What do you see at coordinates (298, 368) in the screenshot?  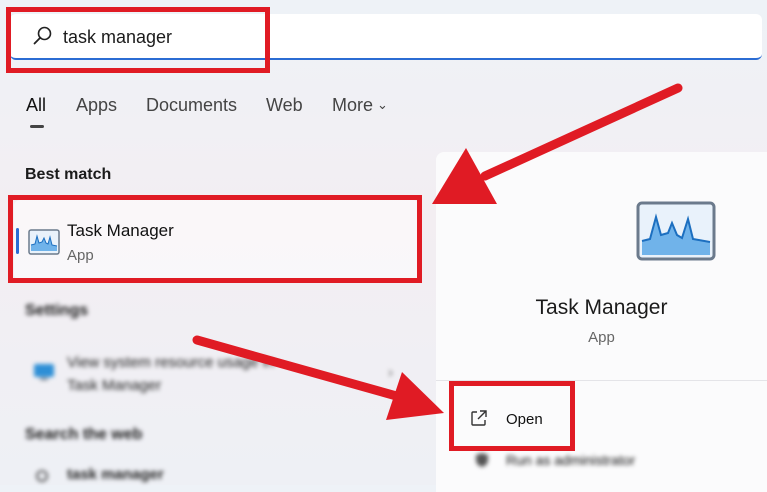 I see `arrow-shaft-to-open` at bounding box center [298, 368].